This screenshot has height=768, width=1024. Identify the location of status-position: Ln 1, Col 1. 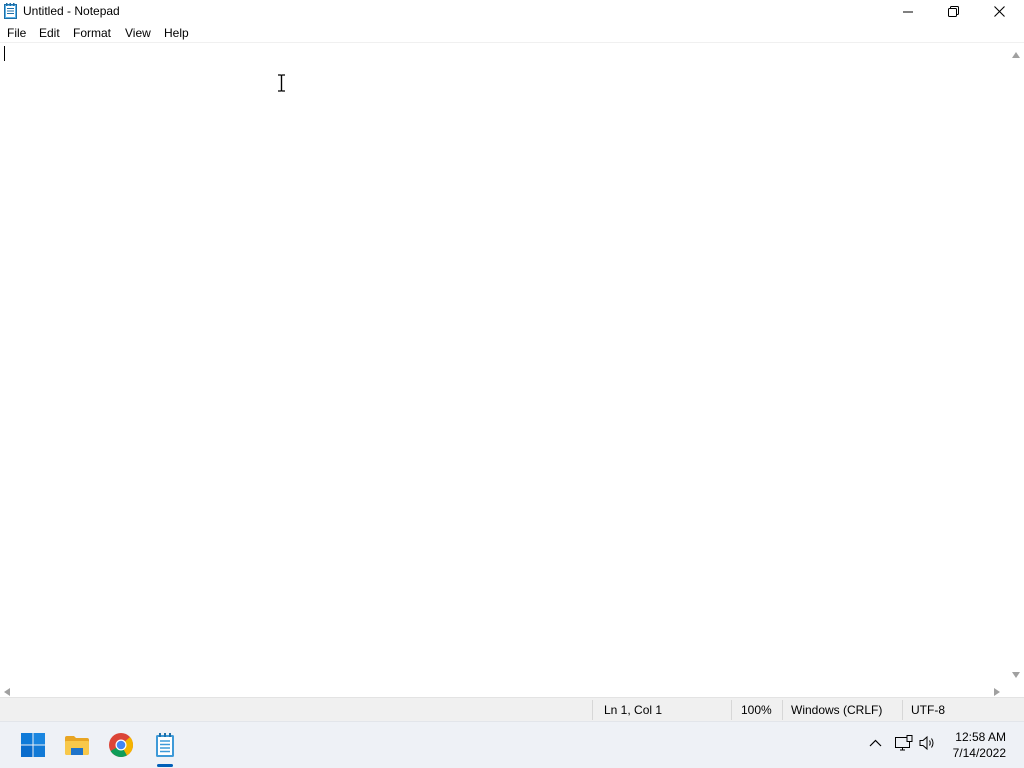
(633, 710).